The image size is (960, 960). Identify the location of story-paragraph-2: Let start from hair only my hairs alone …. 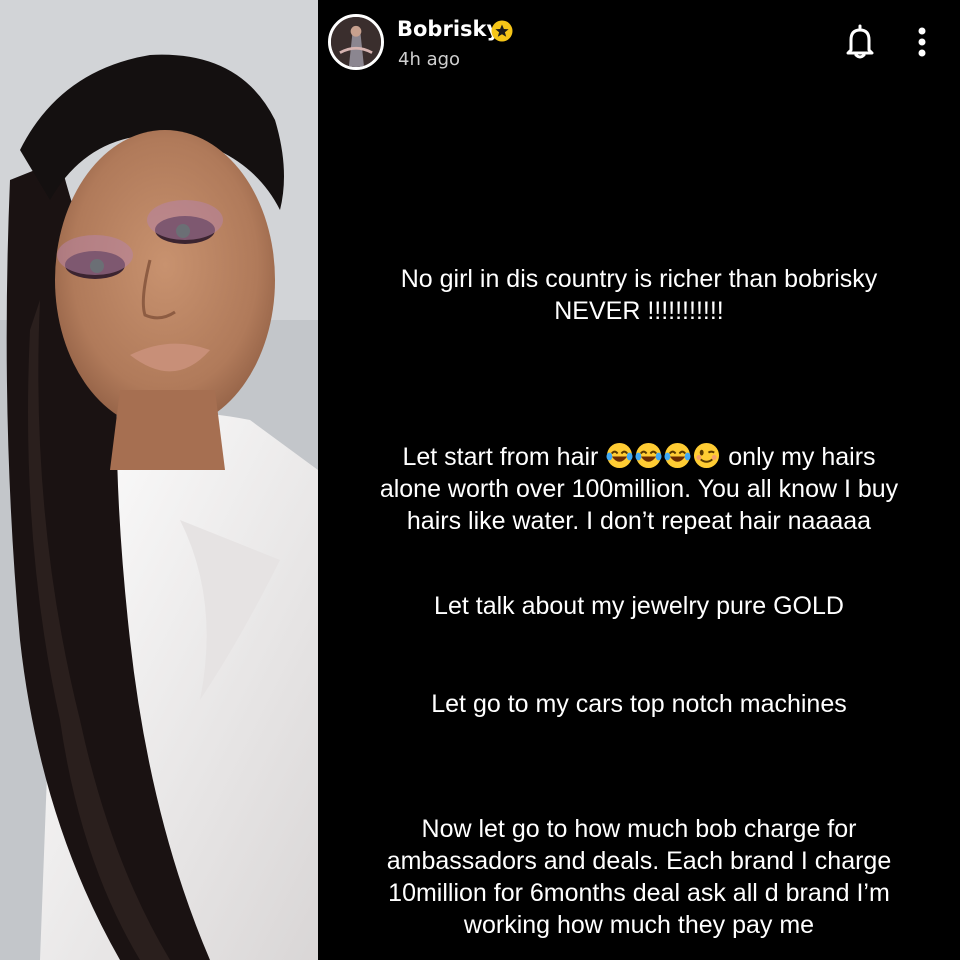
(639, 489).